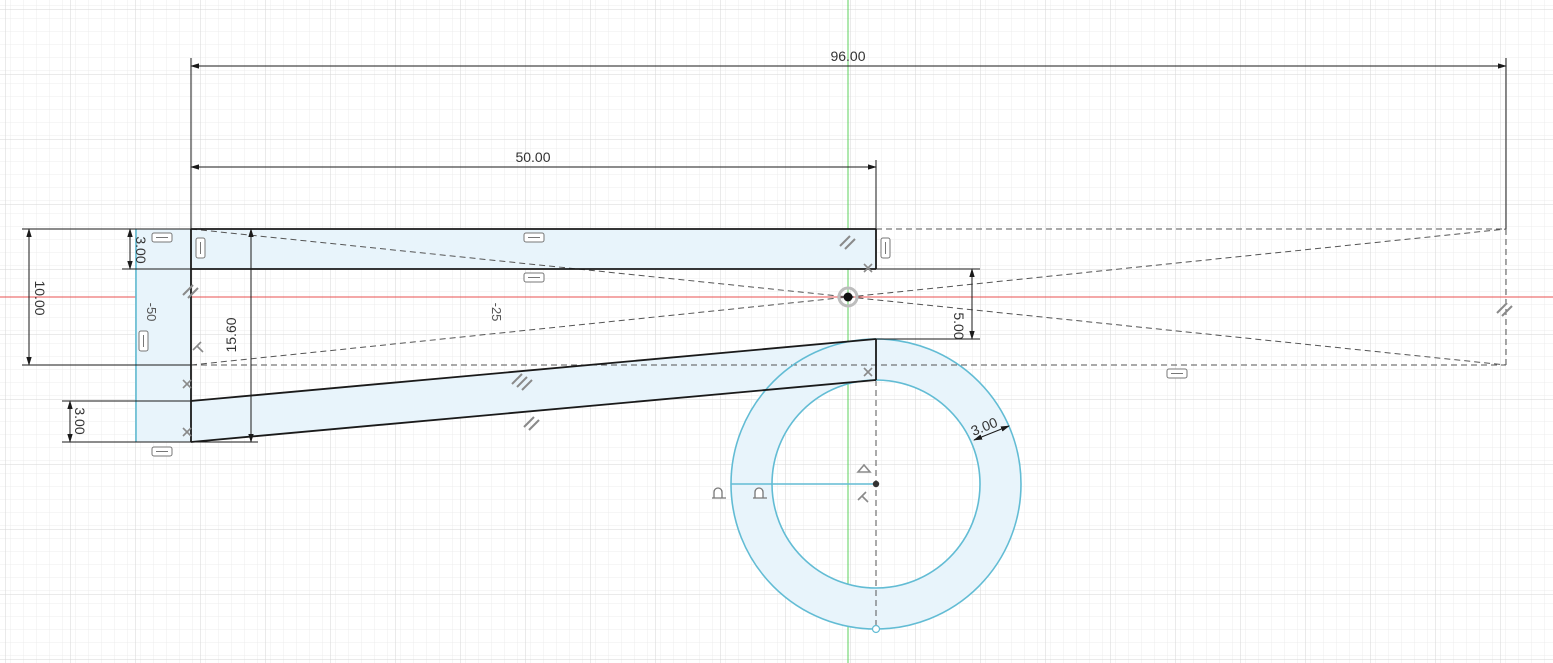  I want to click on circle-center-point, so click(876, 484).